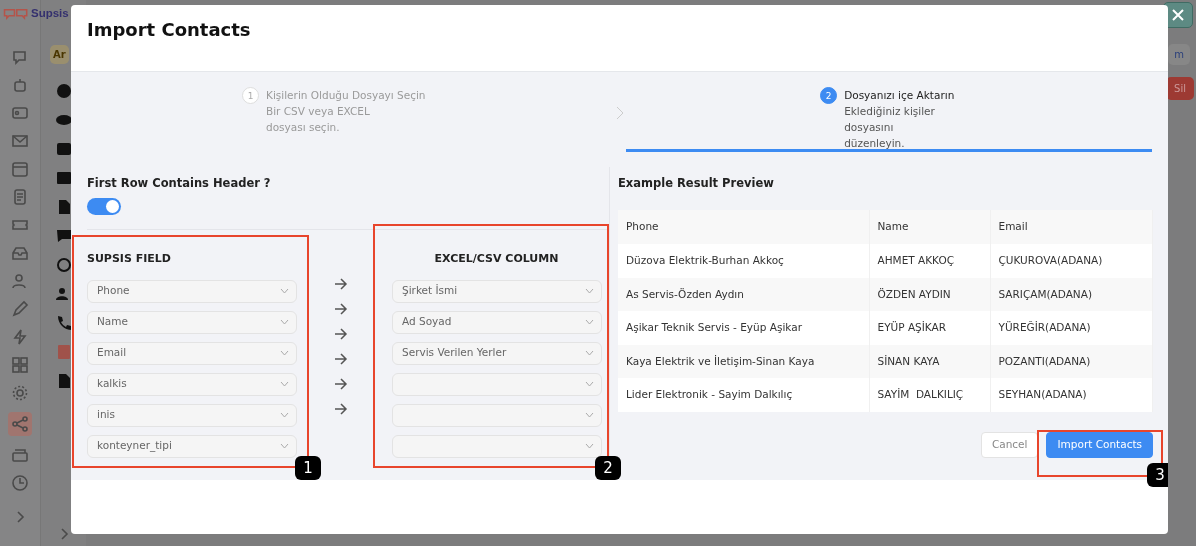 Image resolution: width=1196 pixels, height=546 pixels. What do you see at coordinates (743, 361) in the screenshot?
I see `table-cell: Kaya Elektrik ve İletişim-Sinan Kaya` at bounding box center [743, 361].